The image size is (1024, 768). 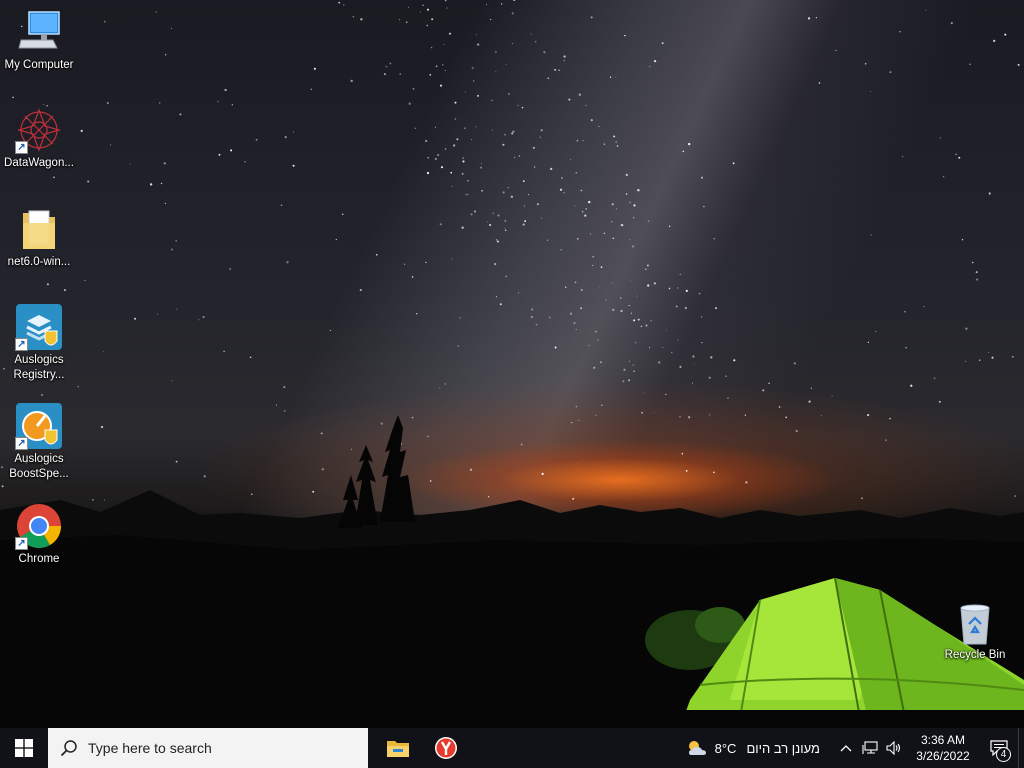 What do you see at coordinates (752, 748) in the screenshot?
I see `weather-widget: 8°C מעונן רב היום` at bounding box center [752, 748].